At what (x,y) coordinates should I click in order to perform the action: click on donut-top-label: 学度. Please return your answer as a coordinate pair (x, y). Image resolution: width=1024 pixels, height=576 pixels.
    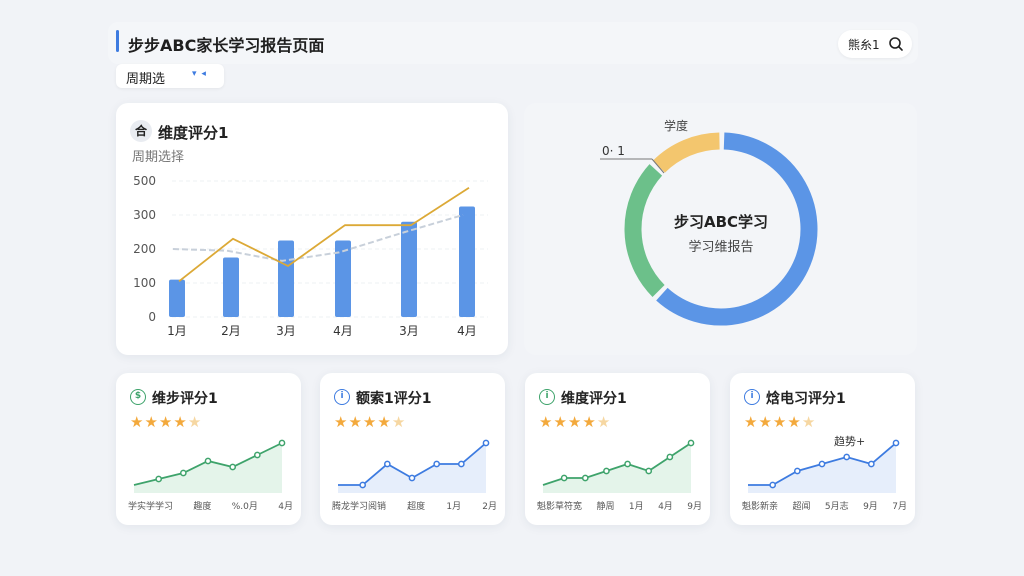
    Looking at the image, I should click on (676, 125).